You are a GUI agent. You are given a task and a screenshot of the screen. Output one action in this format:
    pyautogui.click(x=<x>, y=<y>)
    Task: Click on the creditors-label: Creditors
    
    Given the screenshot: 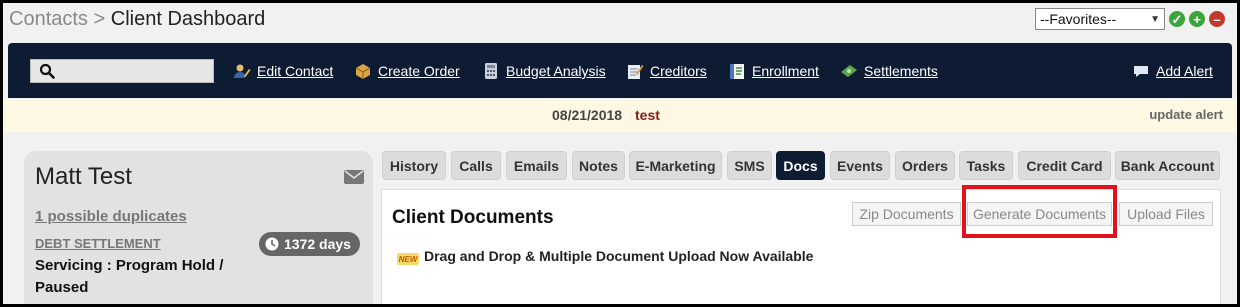 What is the action you would take?
    pyautogui.click(x=678, y=71)
    